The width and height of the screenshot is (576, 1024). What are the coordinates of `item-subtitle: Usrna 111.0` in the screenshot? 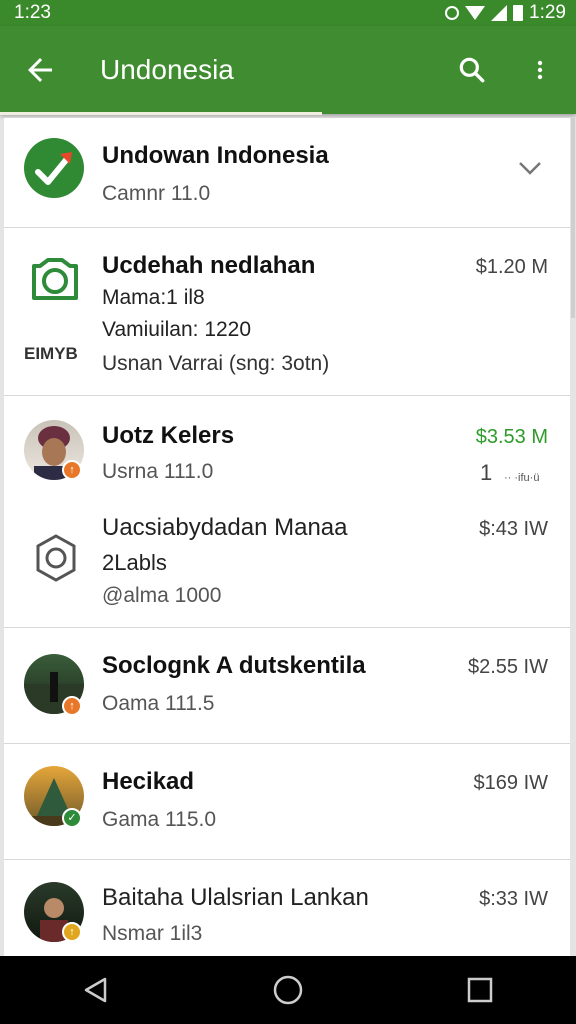 It's located at (158, 471).